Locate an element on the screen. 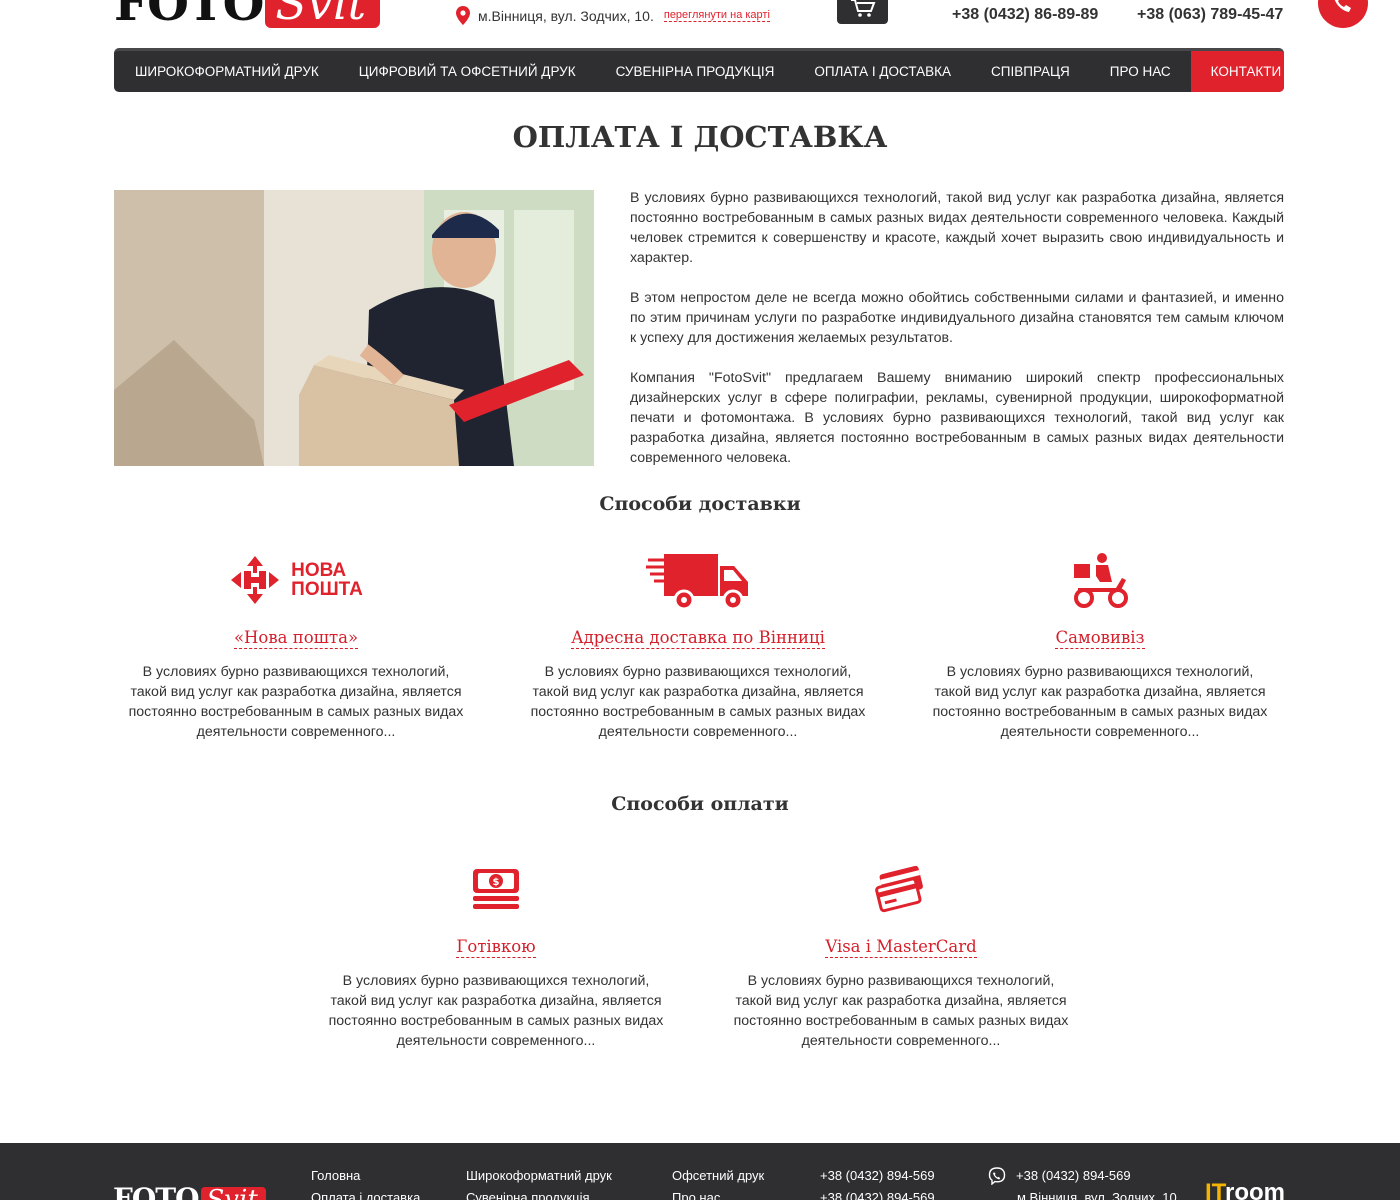 The image size is (1400, 1200). footer-links-col-1: Головна Оплата і доставка is located at coordinates (365, 1182).